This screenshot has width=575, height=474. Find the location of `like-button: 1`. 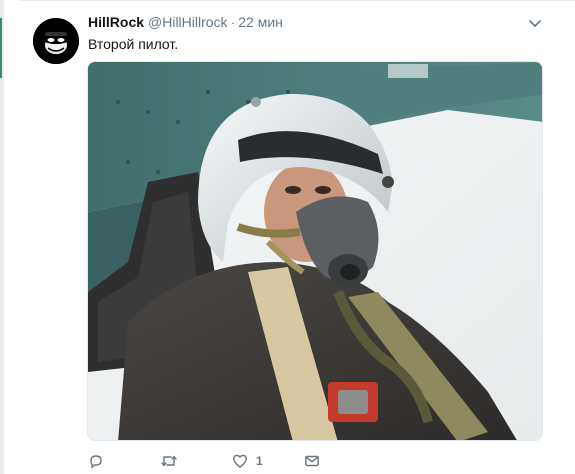

like-button: 1 is located at coordinates (247, 461).